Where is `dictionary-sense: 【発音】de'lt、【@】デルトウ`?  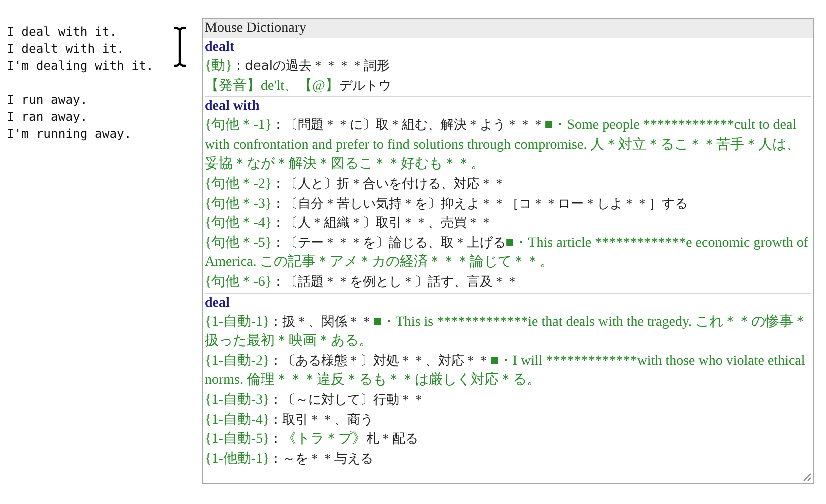
dictionary-sense: 【発音】de'lt、【@】デルトウ is located at coordinates (298, 86).